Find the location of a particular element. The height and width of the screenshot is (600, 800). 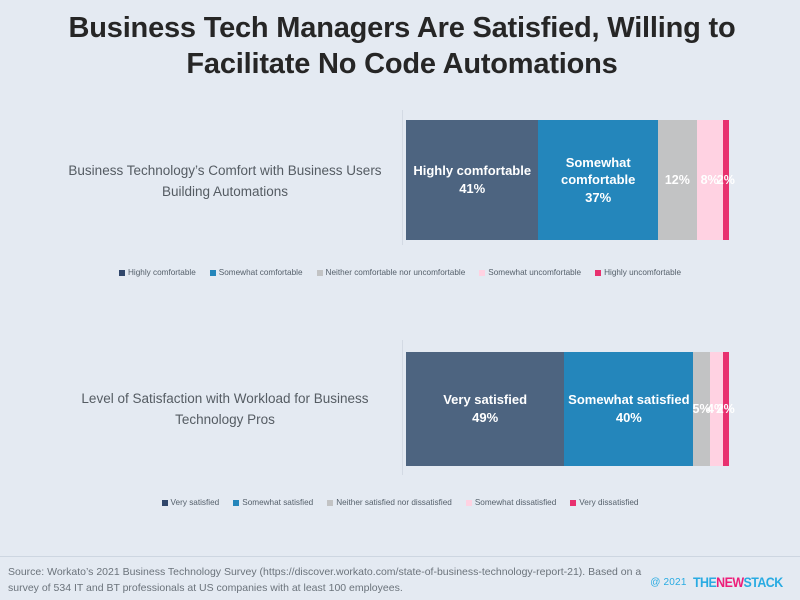

bar-segment-neither-comfortable: 12% is located at coordinates (677, 180).